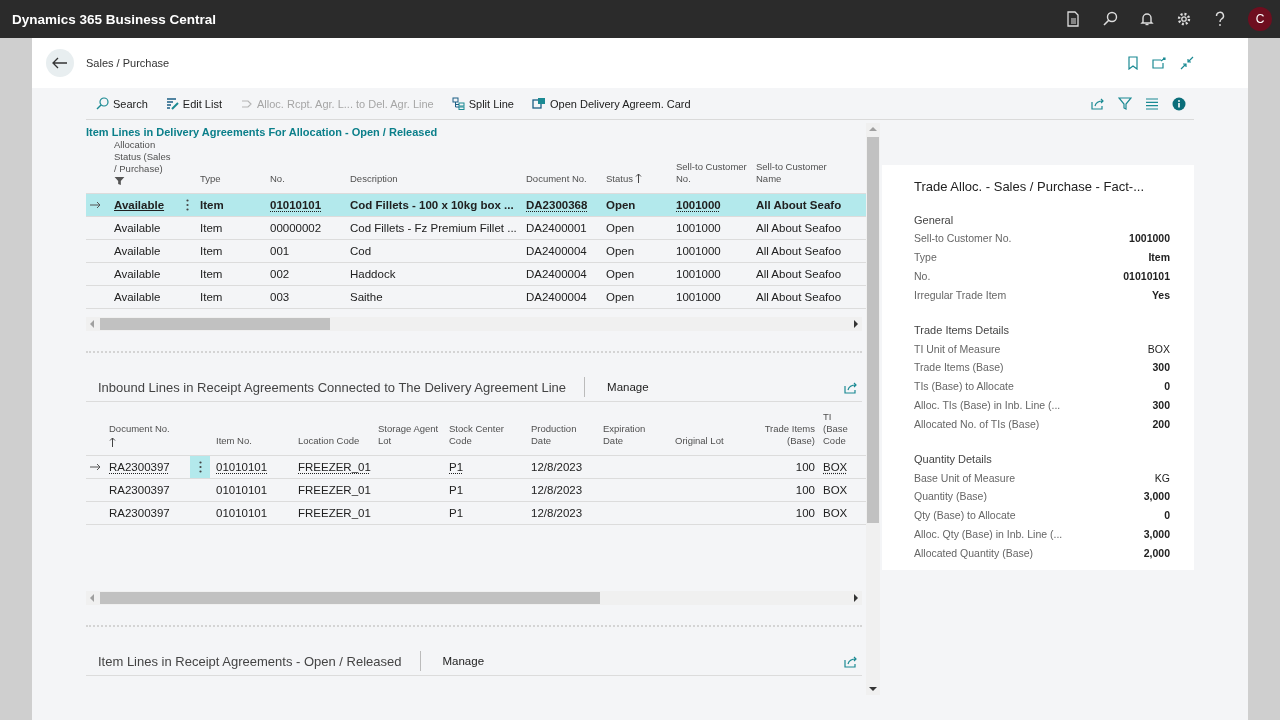 This screenshot has height=720, width=1280. What do you see at coordinates (409, 434) in the screenshot?
I see `column-header: Storage Agent Lot` at bounding box center [409, 434].